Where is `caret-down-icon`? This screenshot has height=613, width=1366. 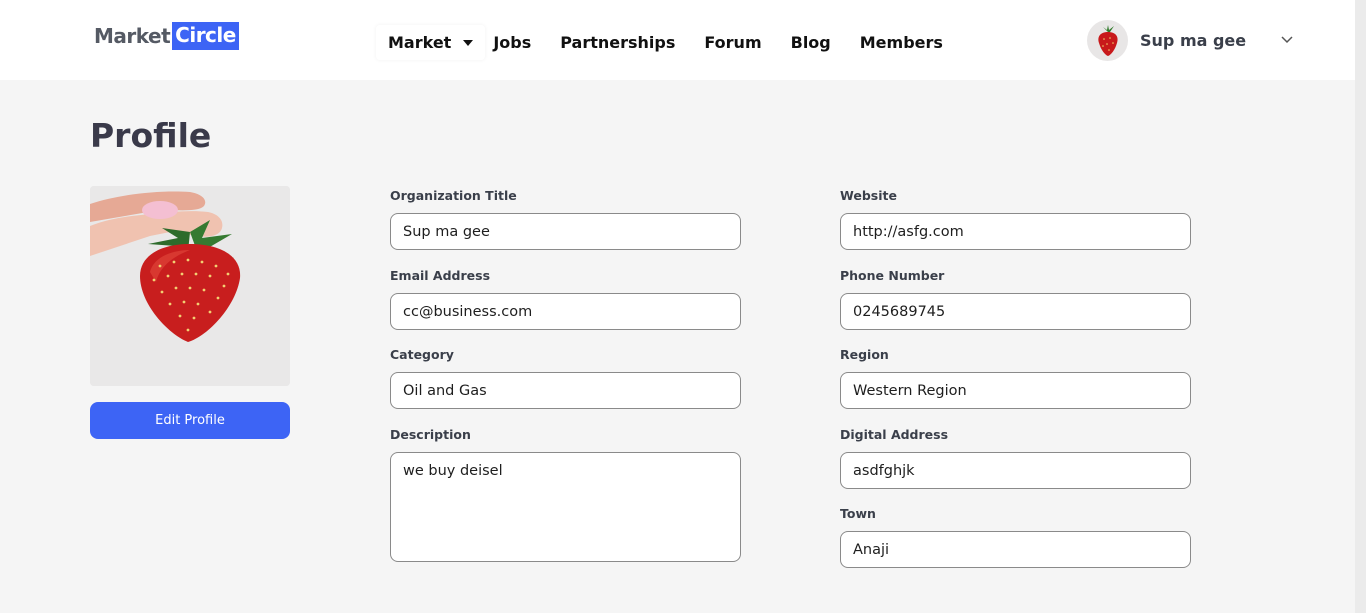 caret-down-icon is located at coordinates (468, 43).